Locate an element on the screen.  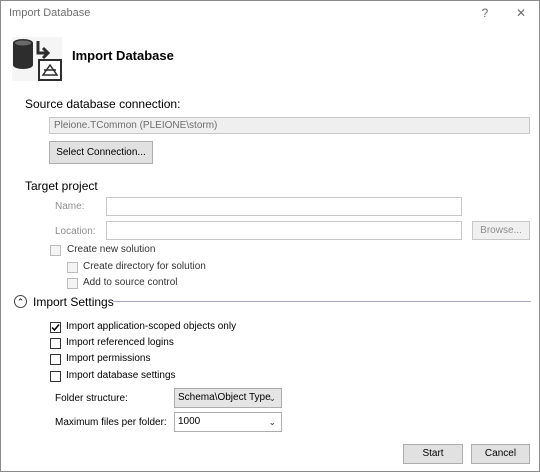
option-label-db-settings: Import database settings is located at coordinates (121, 375).